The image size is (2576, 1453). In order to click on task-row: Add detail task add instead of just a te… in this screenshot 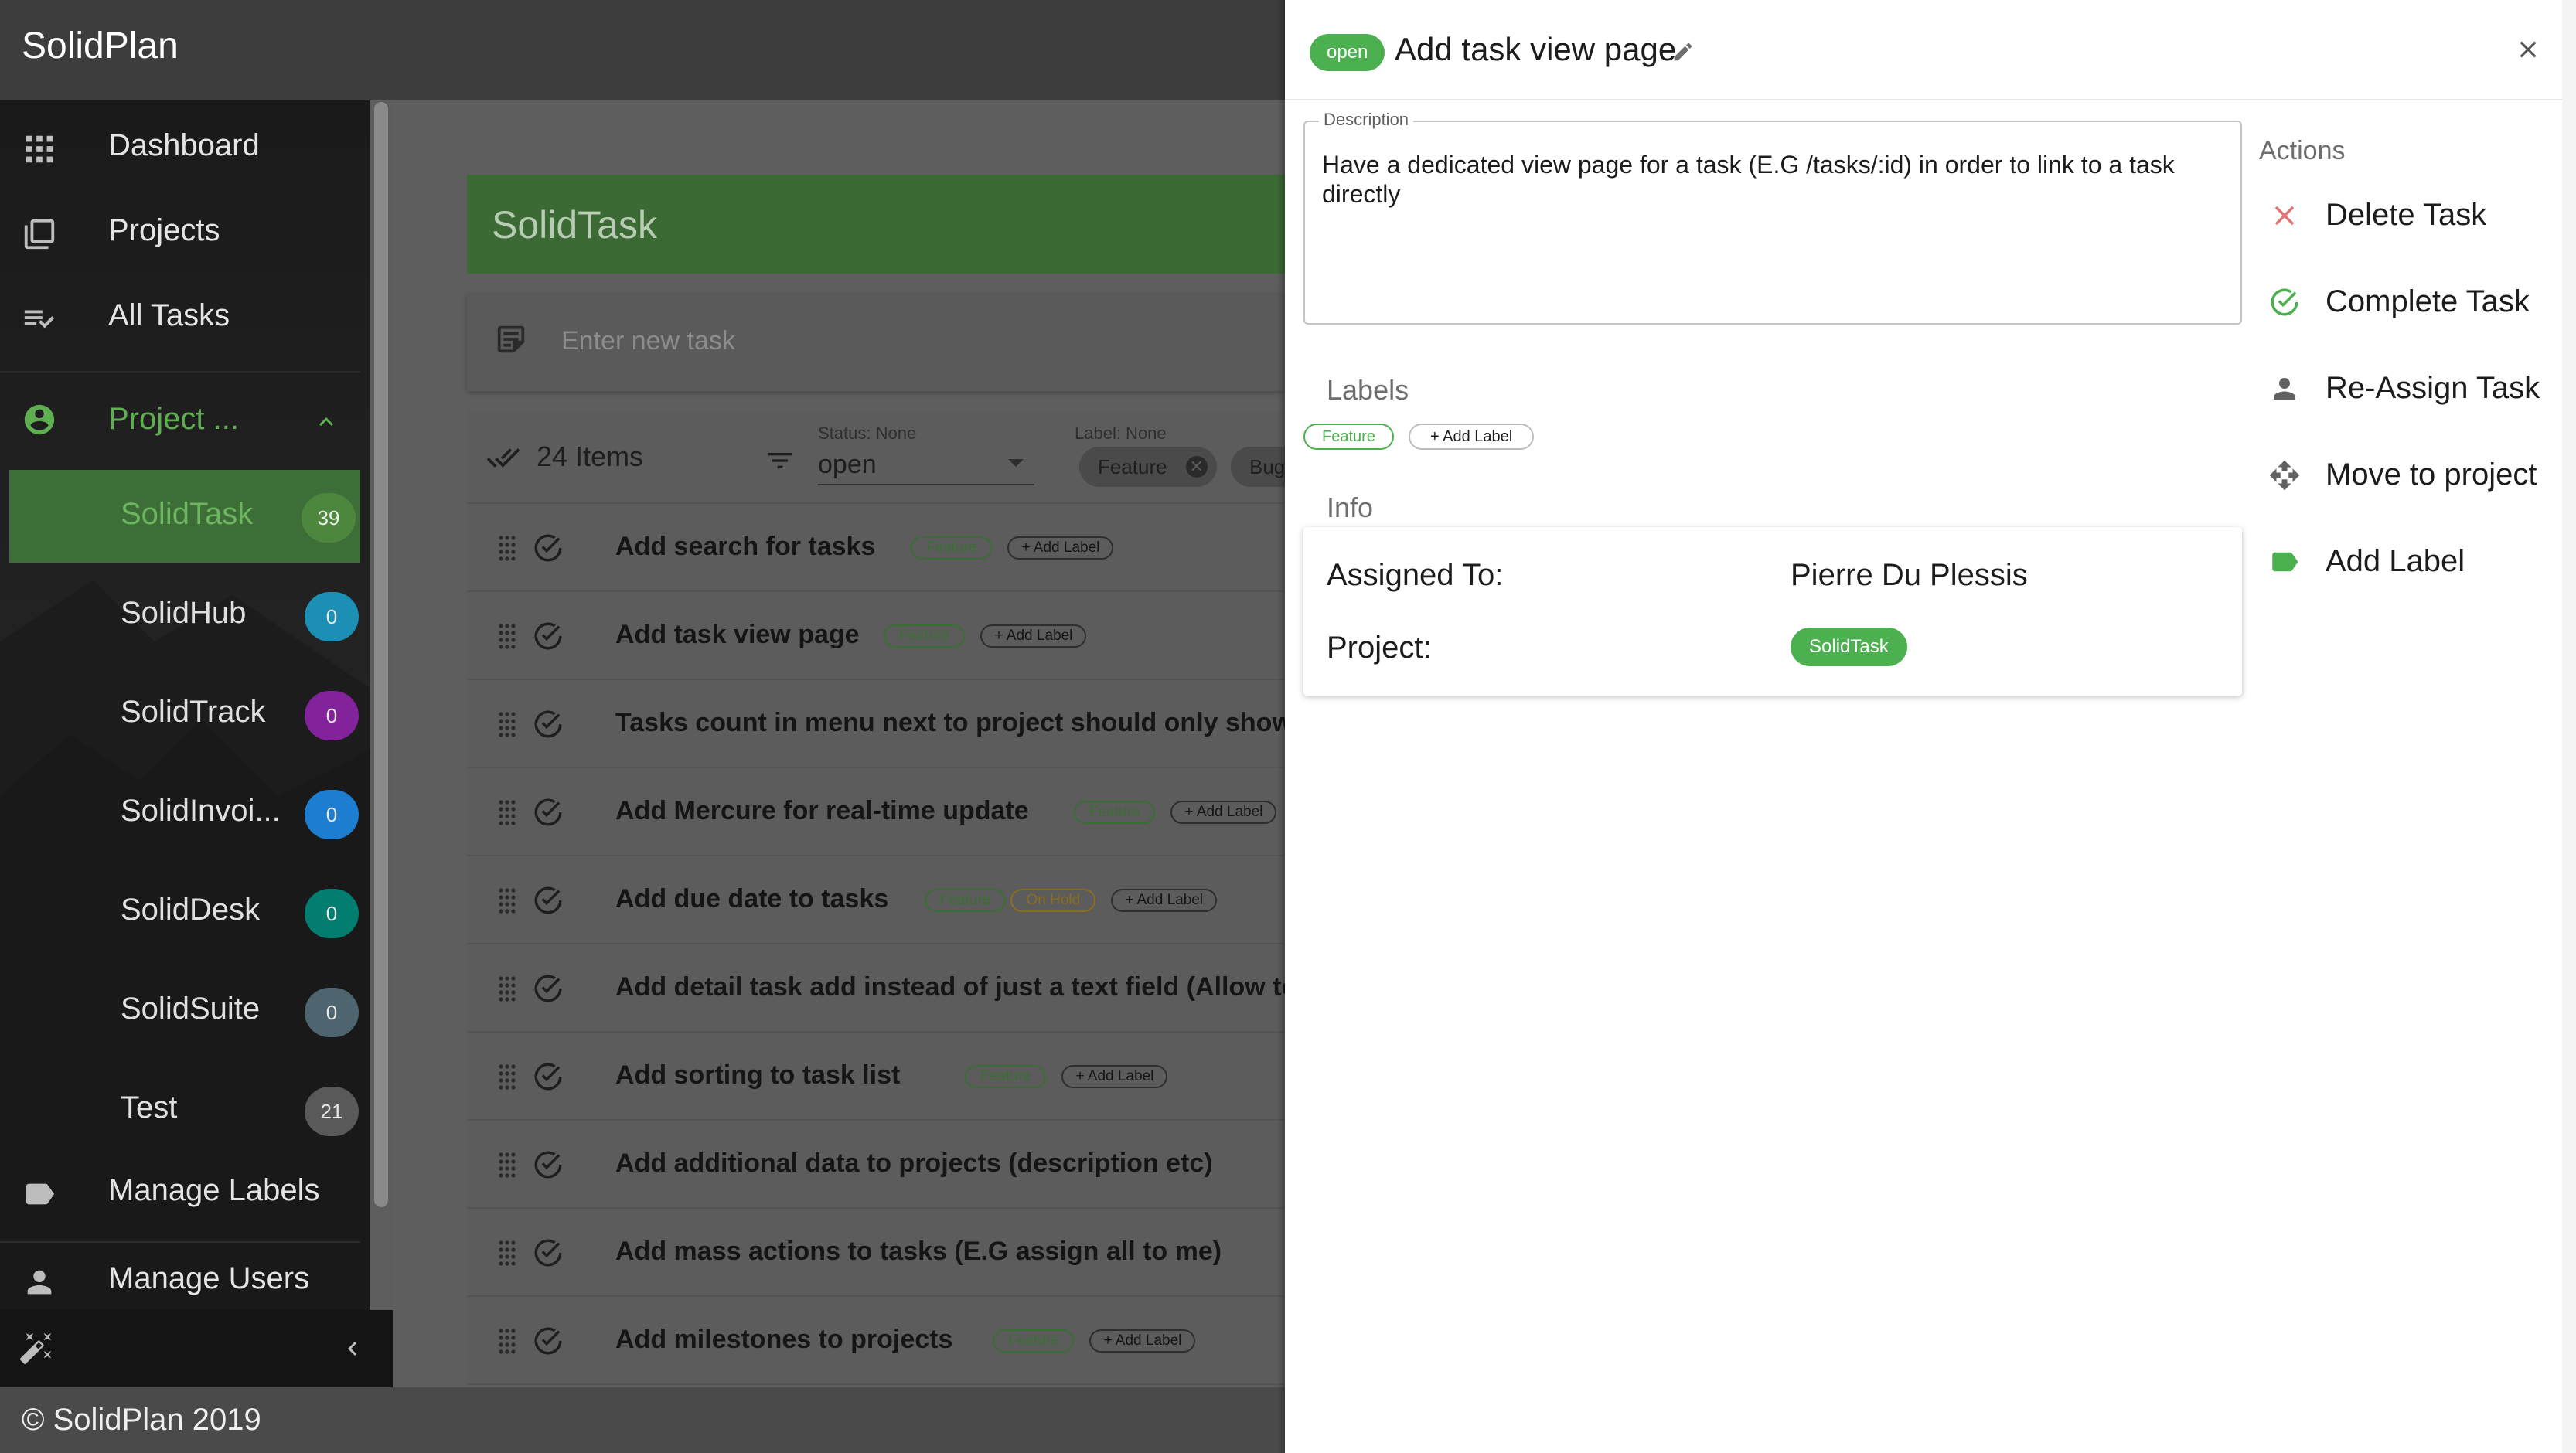, I will do `click(876, 988)`.